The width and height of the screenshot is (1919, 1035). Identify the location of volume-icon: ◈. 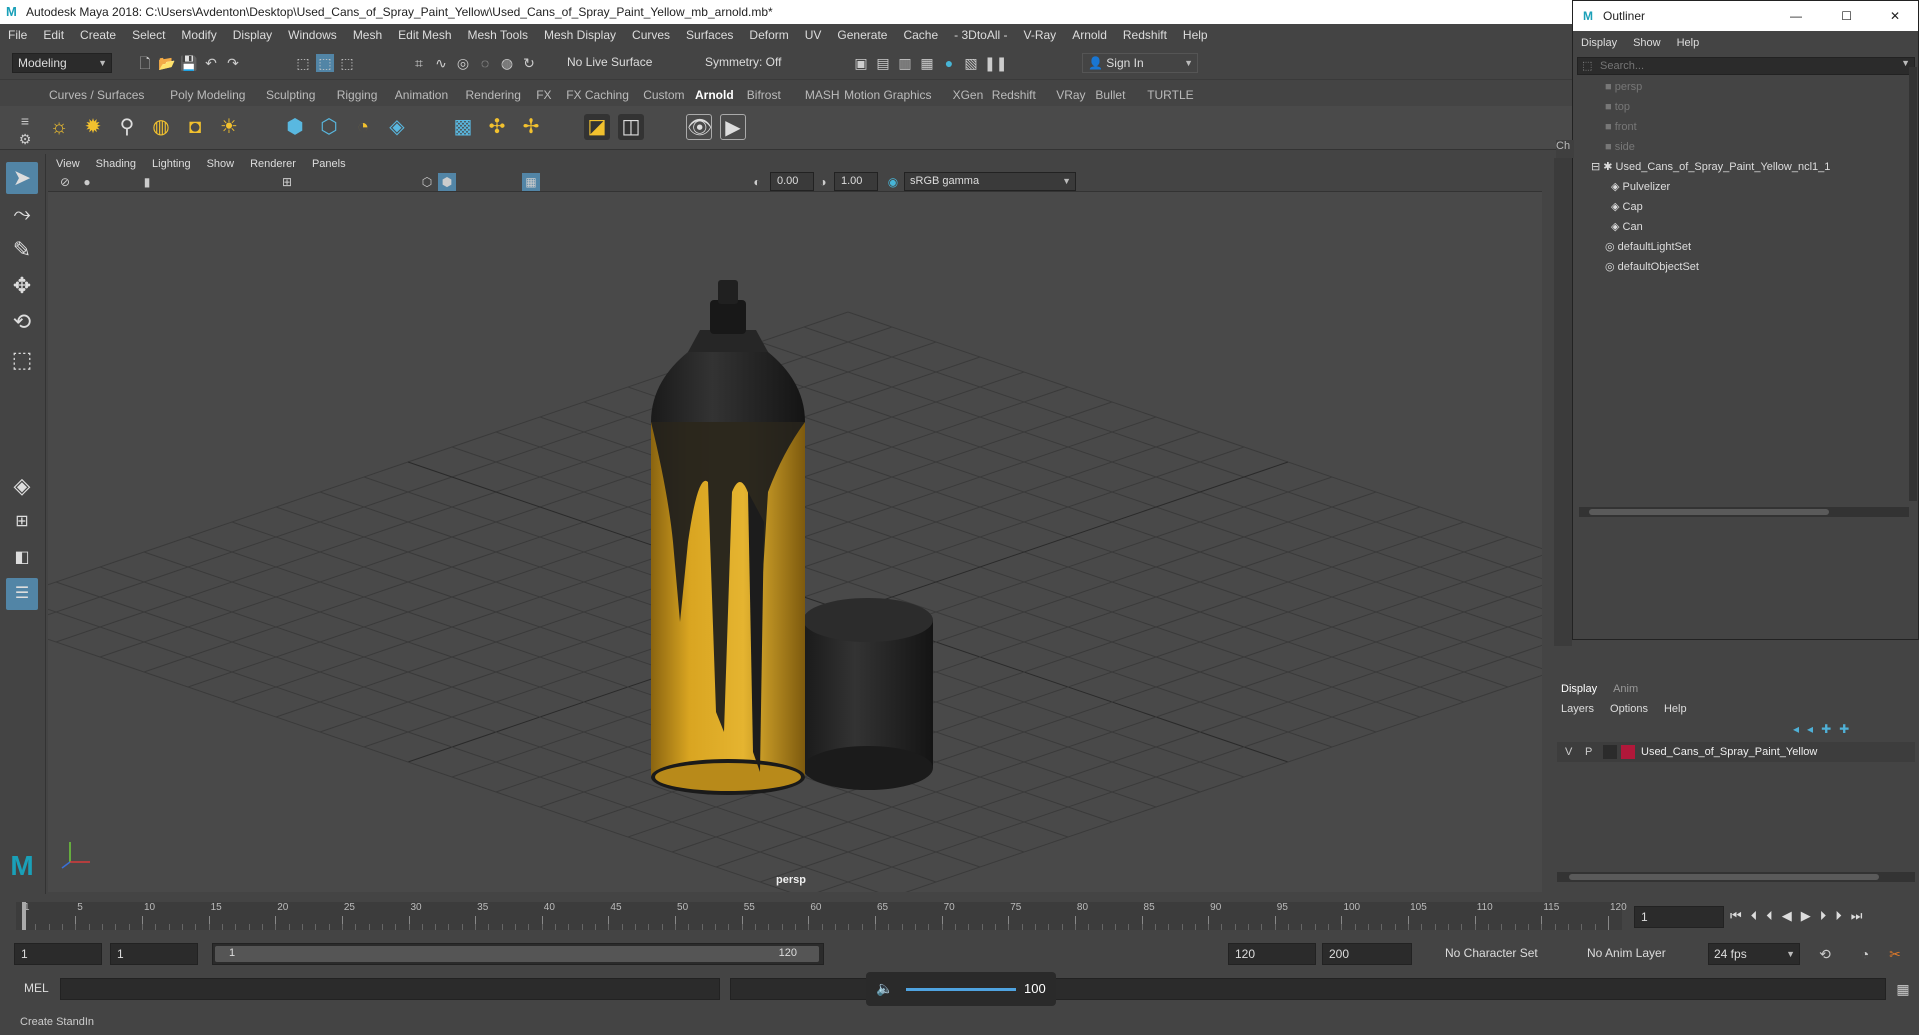
(397, 127).